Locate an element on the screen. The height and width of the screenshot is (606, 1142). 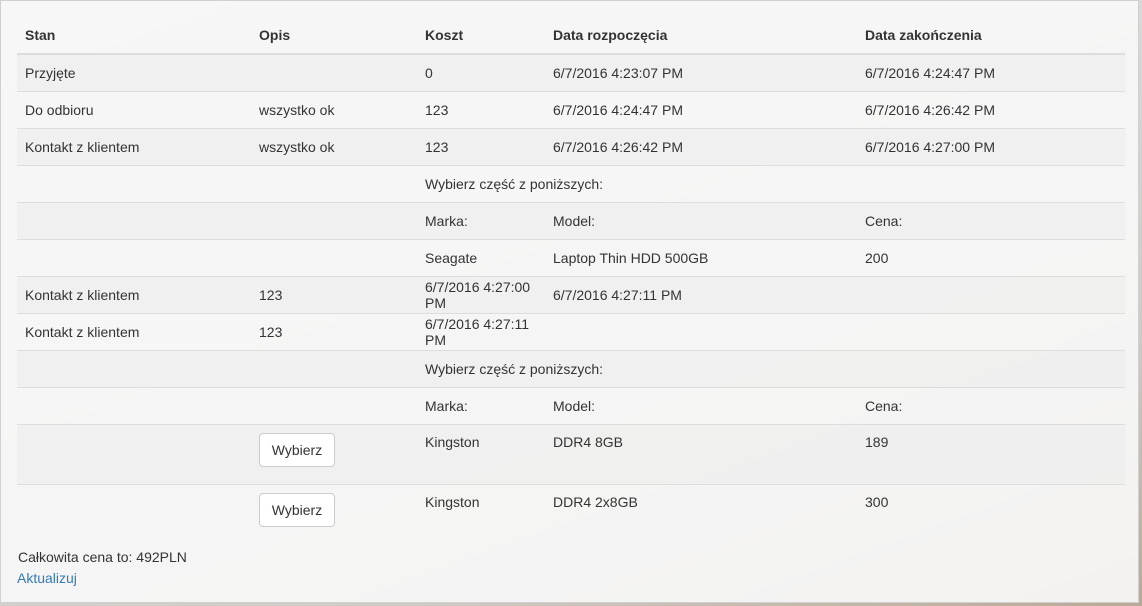
part-row: Wybierz Kingston DDR4 8GB 189 is located at coordinates (571, 454).